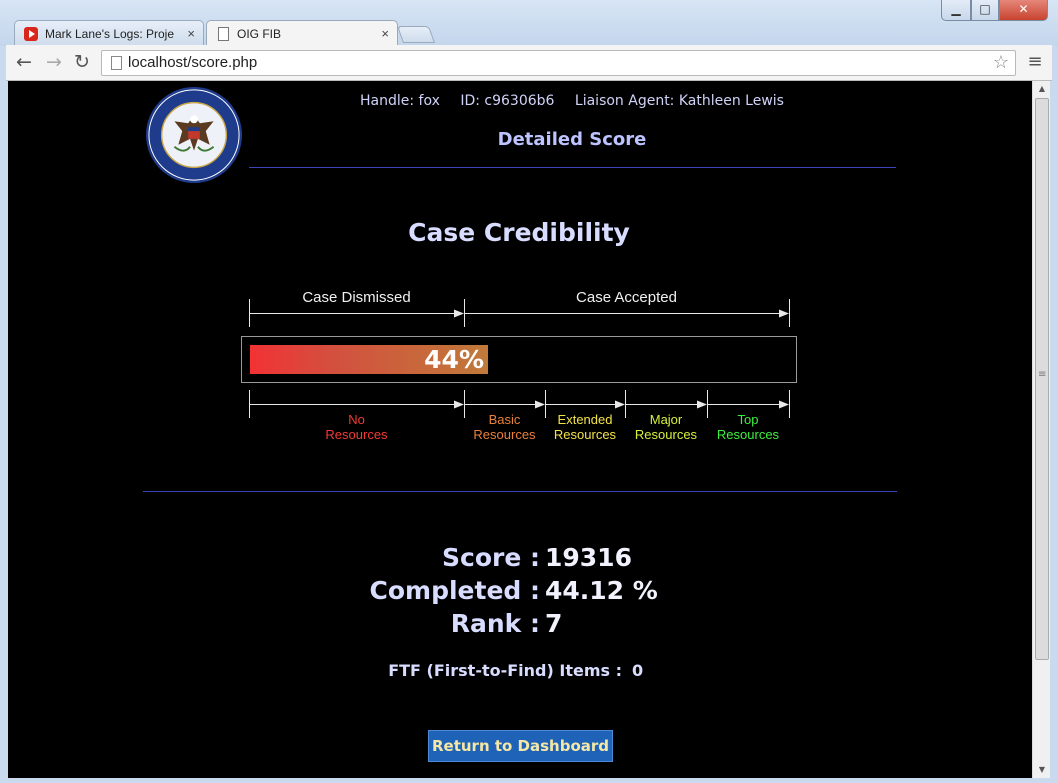 The width and height of the screenshot is (1058, 783). Describe the element at coordinates (601, 590) in the screenshot. I see `completed-value: 44.12 %` at that location.